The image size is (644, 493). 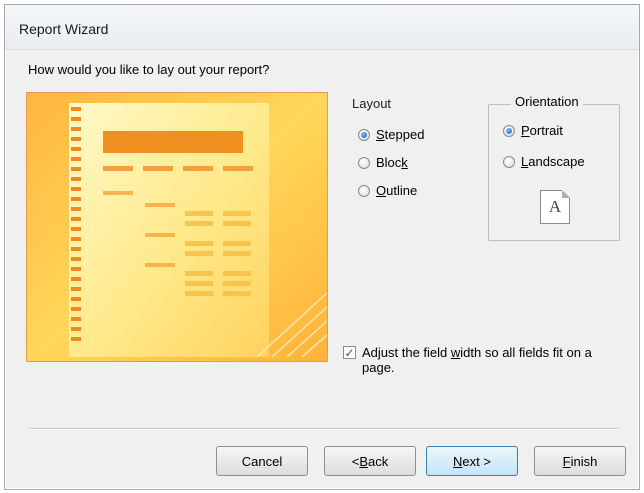 I want to click on title-bar: Report Wizard, so click(x=322, y=27).